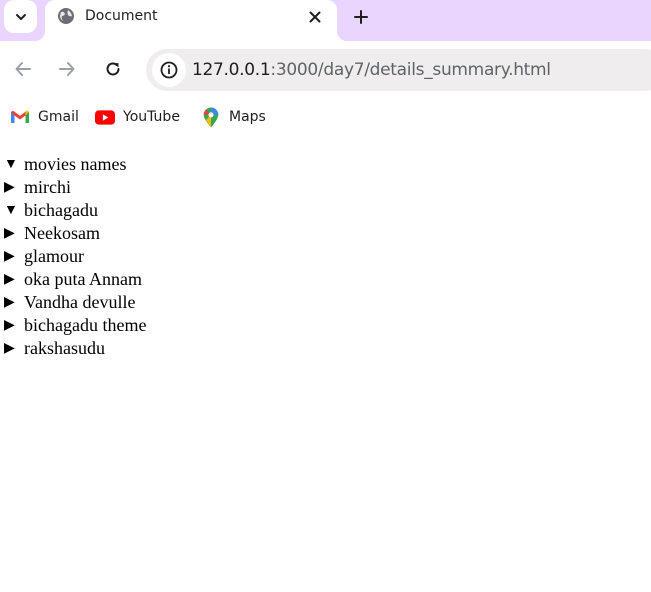 The width and height of the screenshot is (651, 592). What do you see at coordinates (191, 20) in the screenshot?
I see `active-tab: Document` at bounding box center [191, 20].